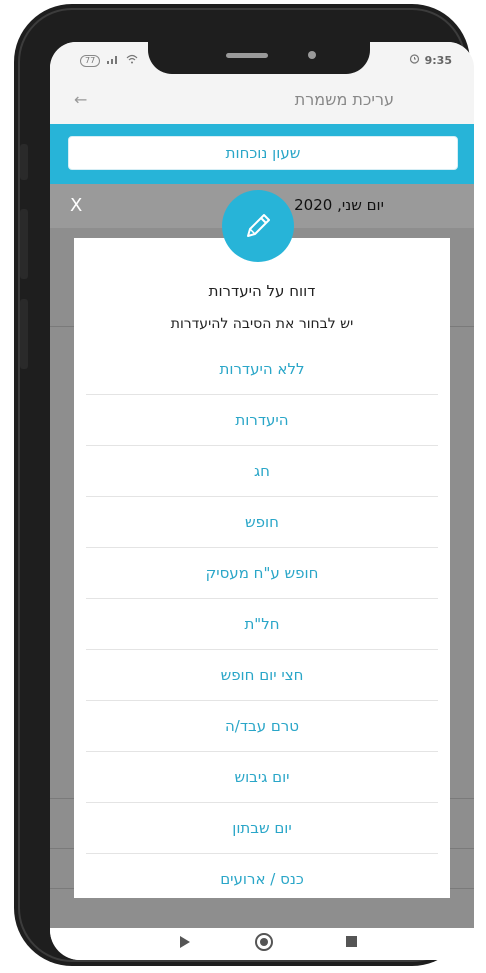  Describe the element at coordinates (438, 60) in the screenshot. I see `status-time: 9:35` at that location.